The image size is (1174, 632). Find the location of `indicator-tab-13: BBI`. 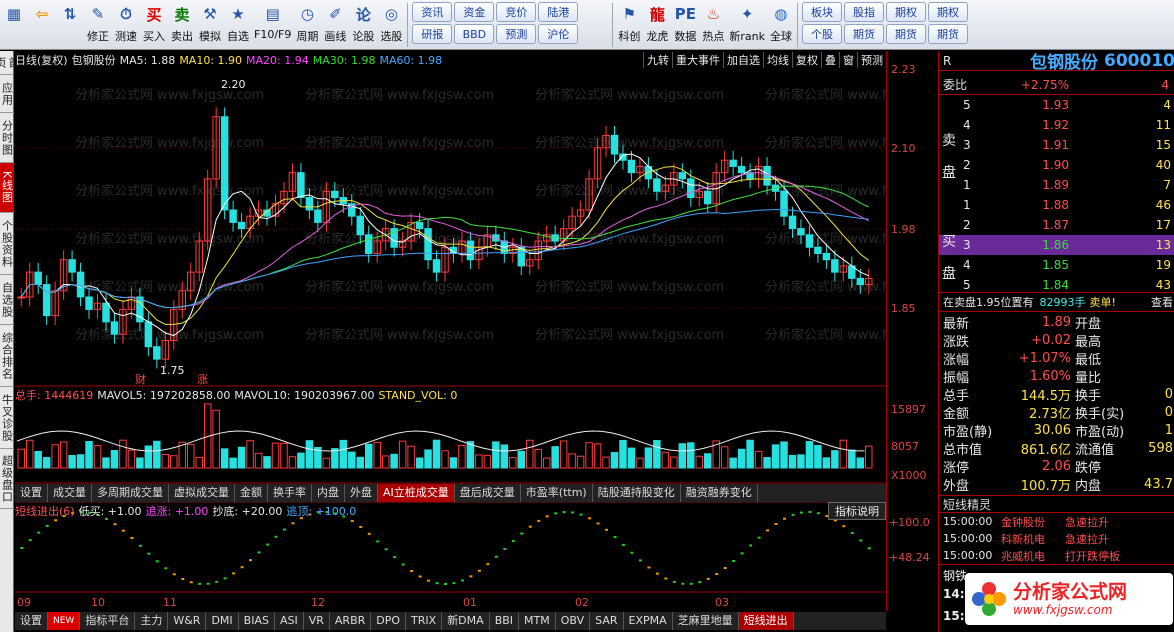

indicator-tab-13: BBI is located at coordinates (505, 621).